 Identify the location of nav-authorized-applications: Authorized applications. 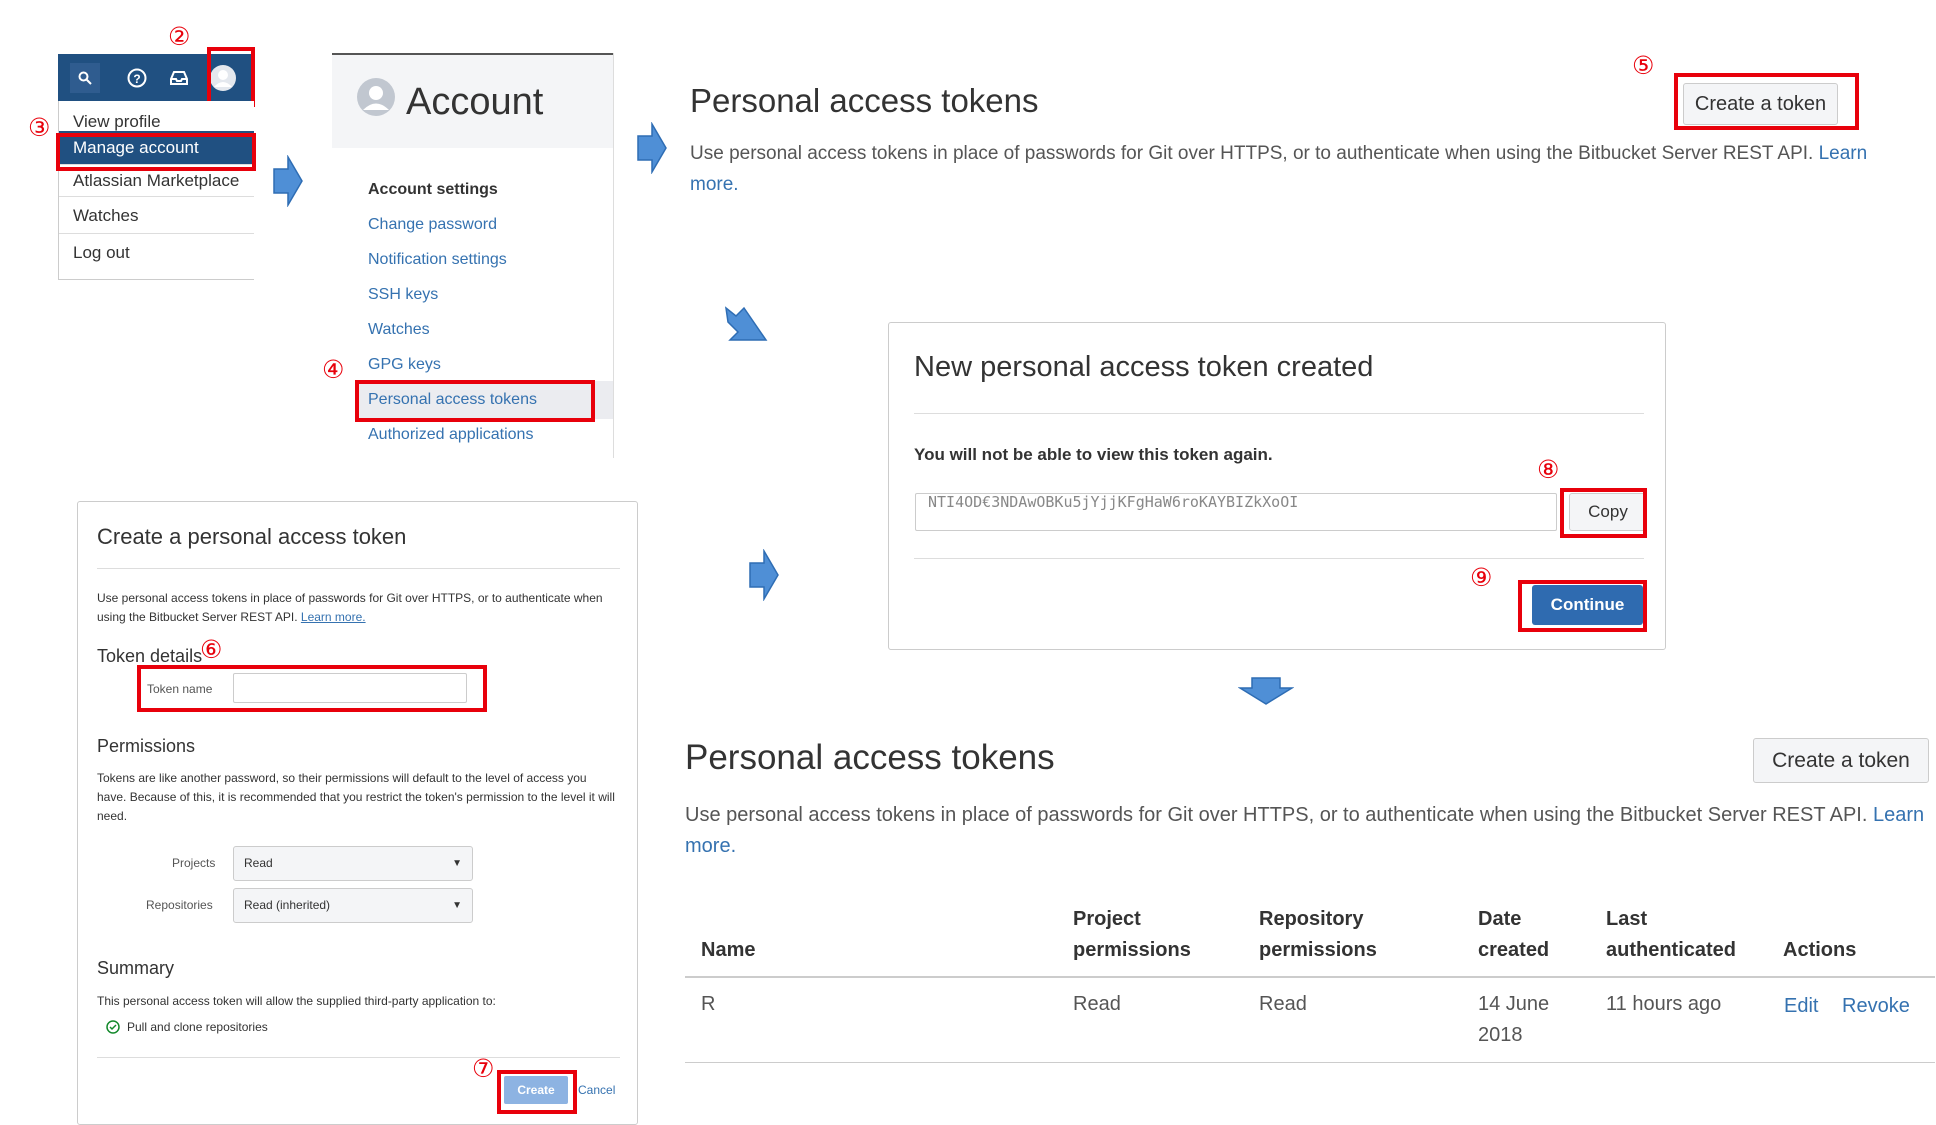
(450, 435).